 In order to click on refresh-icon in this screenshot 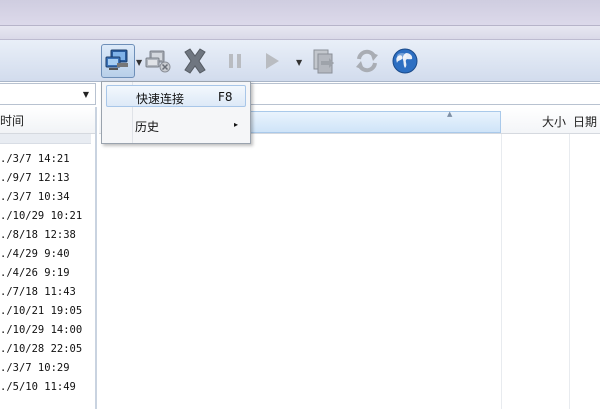, I will do `click(367, 61)`.